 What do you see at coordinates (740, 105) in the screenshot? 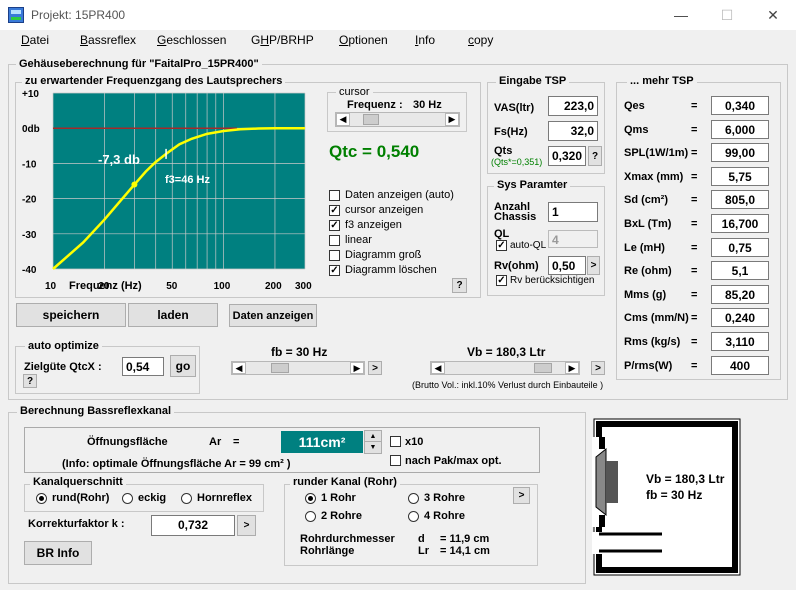
I see `tsp-input: 0,340` at bounding box center [740, 105].